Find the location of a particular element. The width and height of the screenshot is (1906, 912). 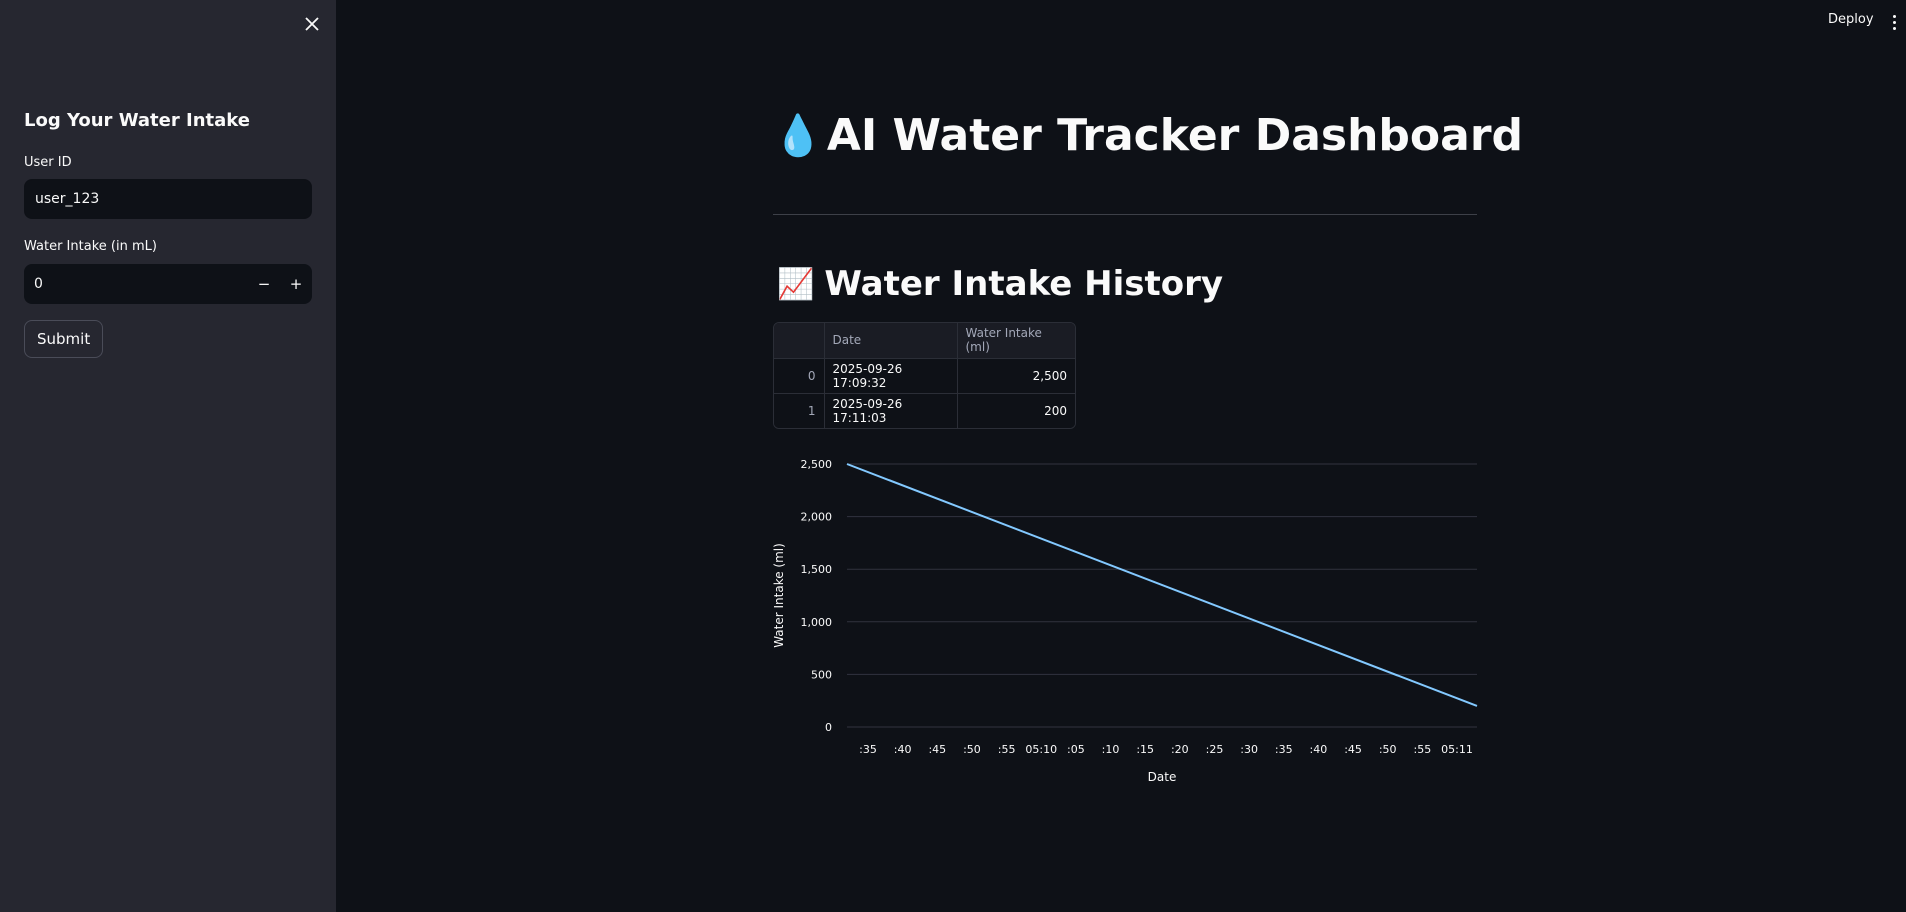

decrement-button: − is located at coordinates (264, 284).